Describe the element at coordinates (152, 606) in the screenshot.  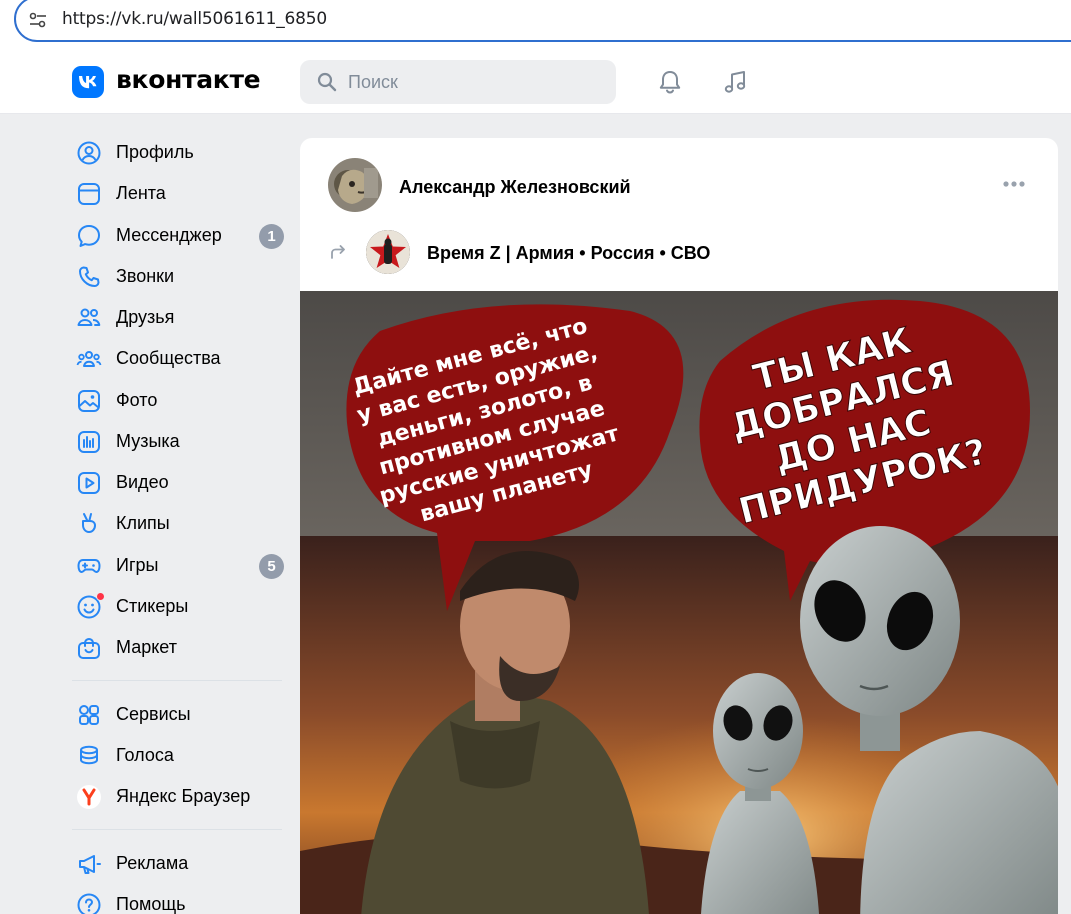
I see `sidebar-item-label: Стикеры` at that location.